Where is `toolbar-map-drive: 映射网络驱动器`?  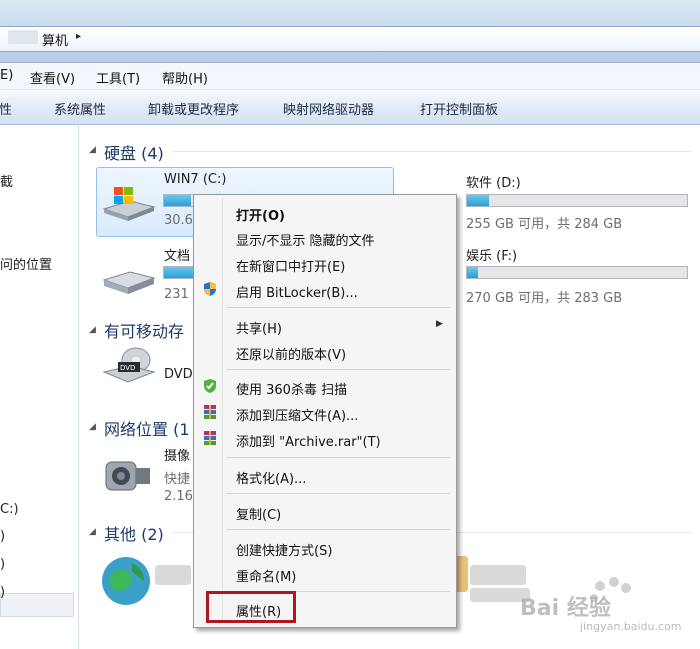 toolbar-map-drive: 映射网络驱动器 is located at coordinates (328, 108).